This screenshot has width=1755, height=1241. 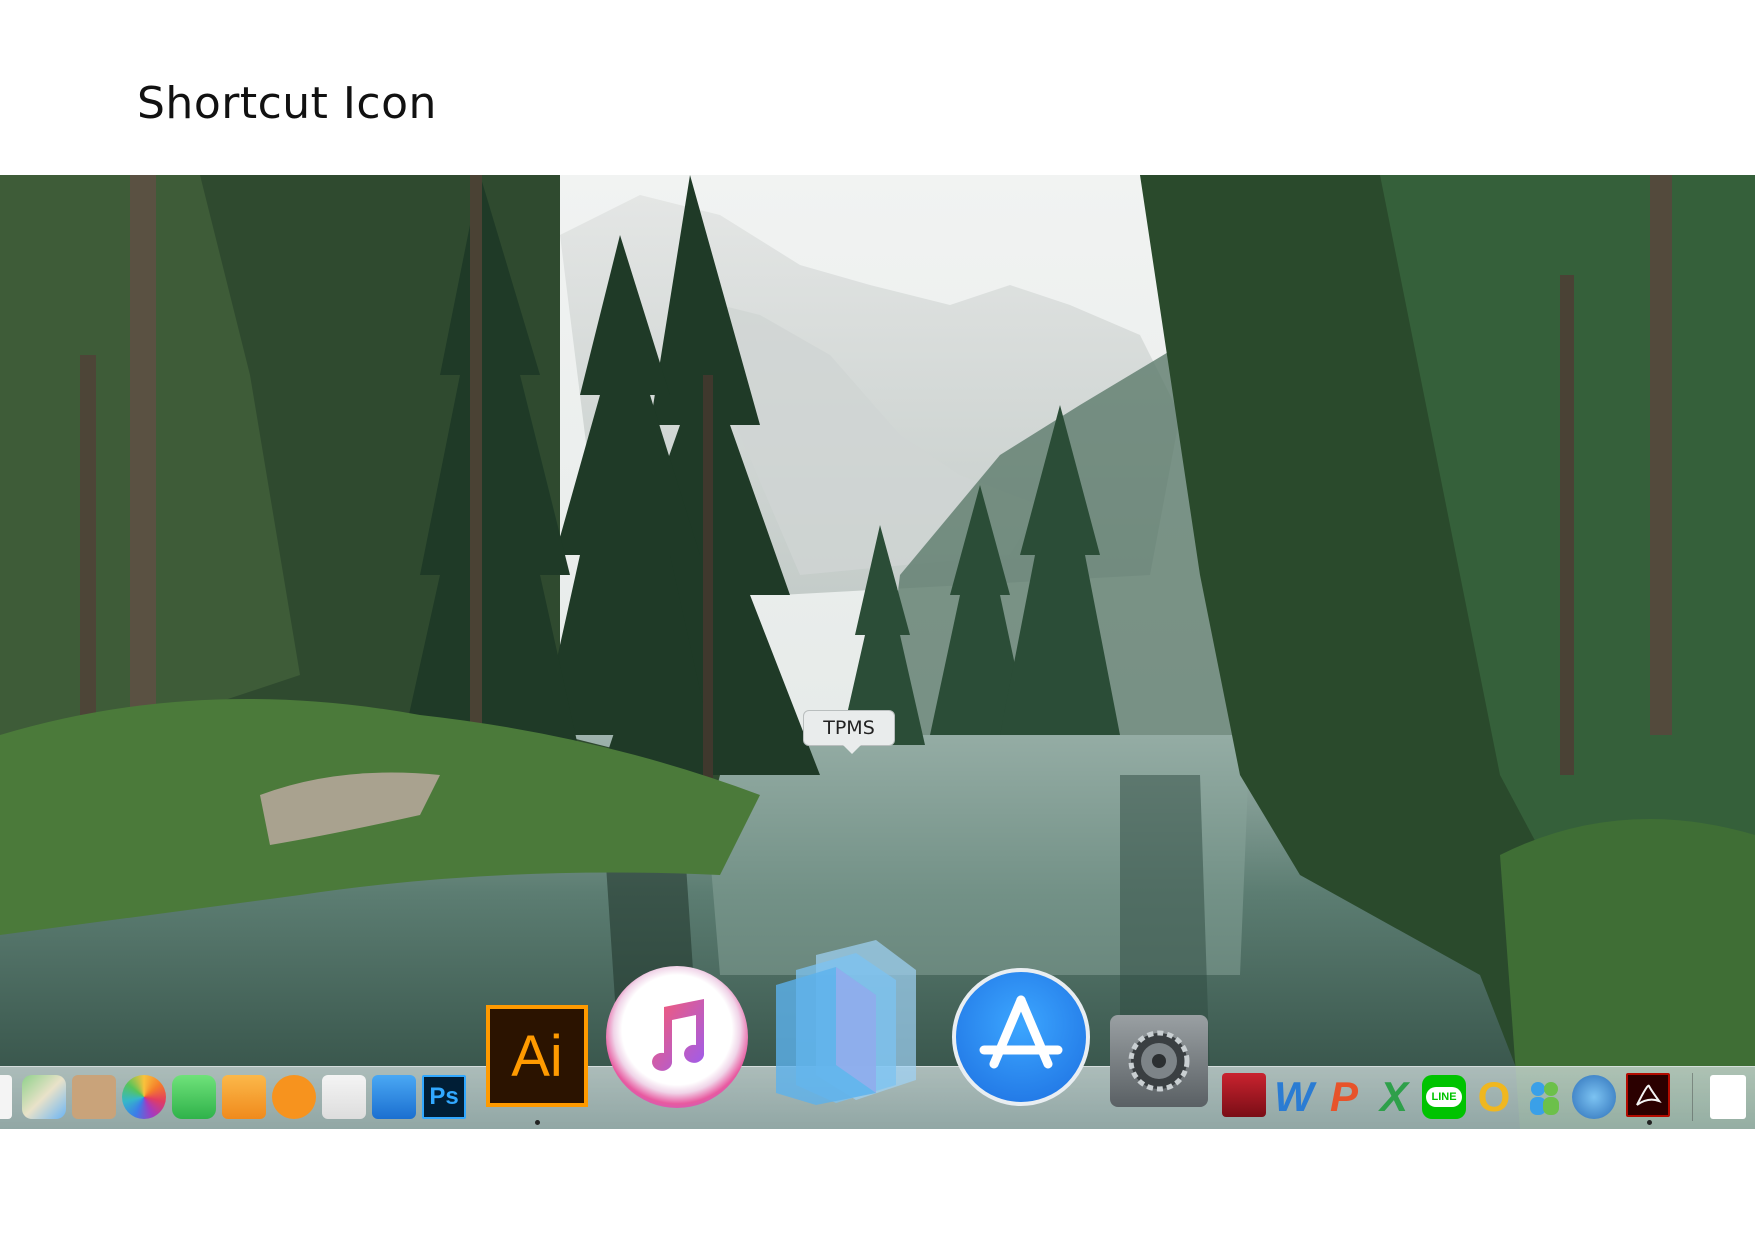 What do you see at coordinates (1021, 1032) in the screenshot?
I see `app-store-a-icon` at bounding box center [1021, 1032].